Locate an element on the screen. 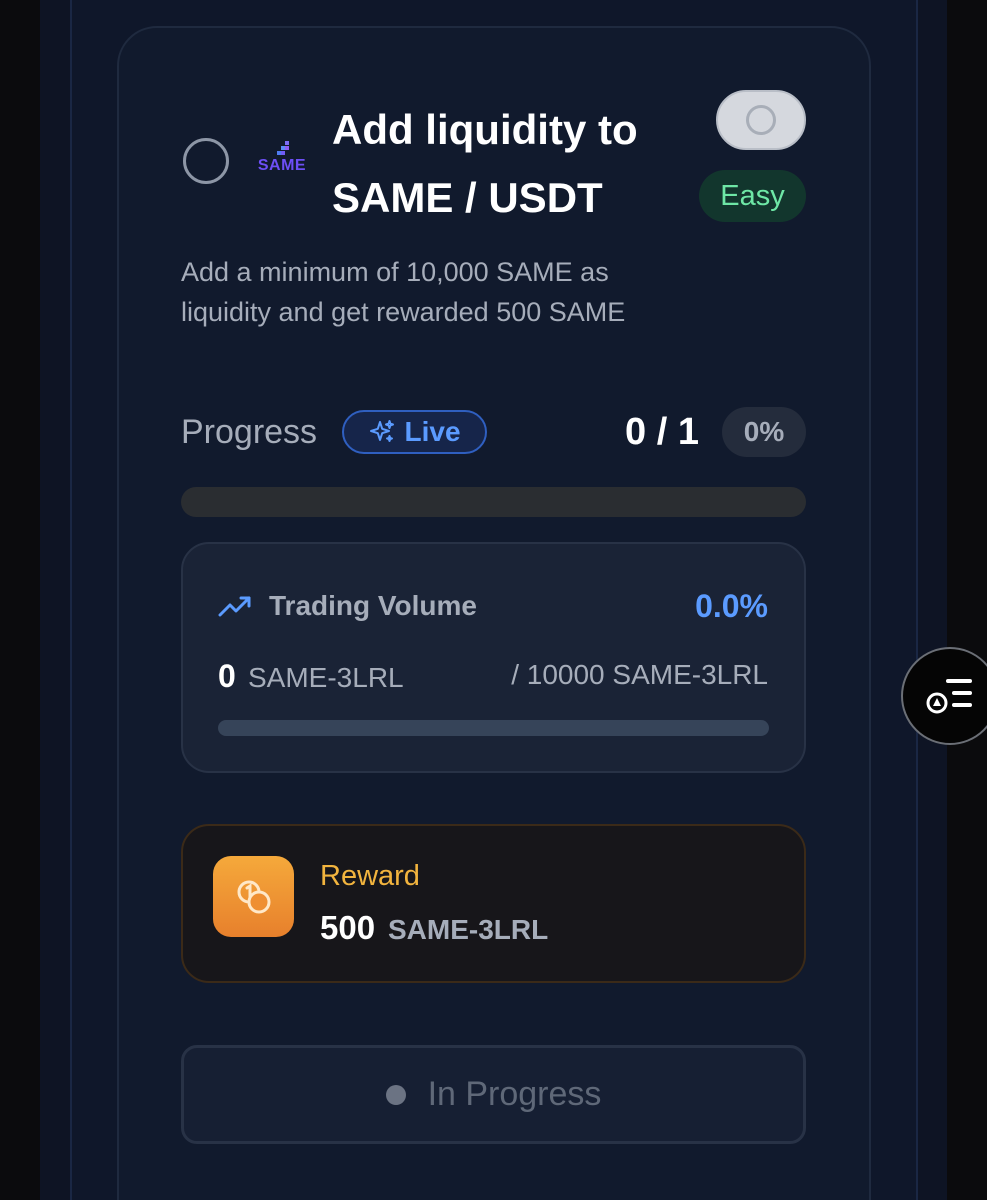 This screenshot has width=987, height=1200. same-logo: SAME is located at coordinates (282, 160).